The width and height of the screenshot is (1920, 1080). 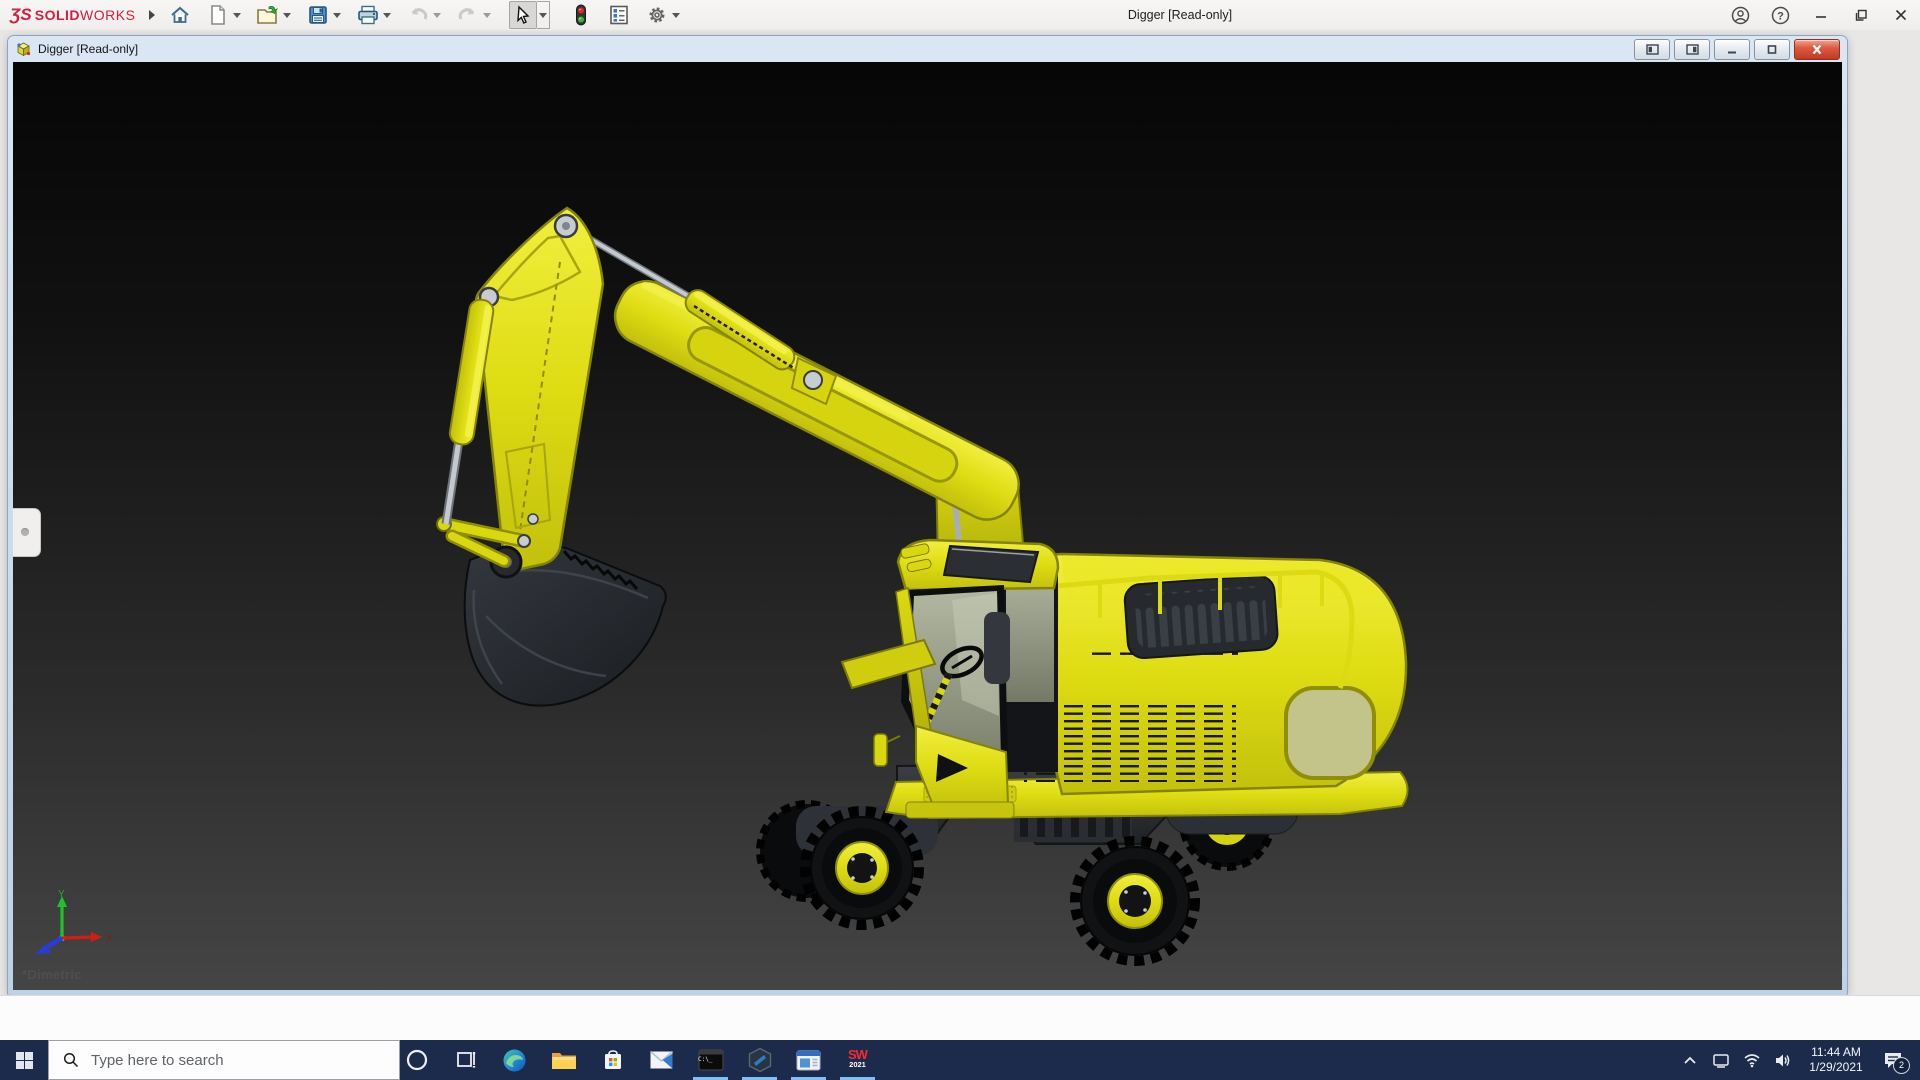 I want to click on edrawings-icon, so click(x=759, y=1060).